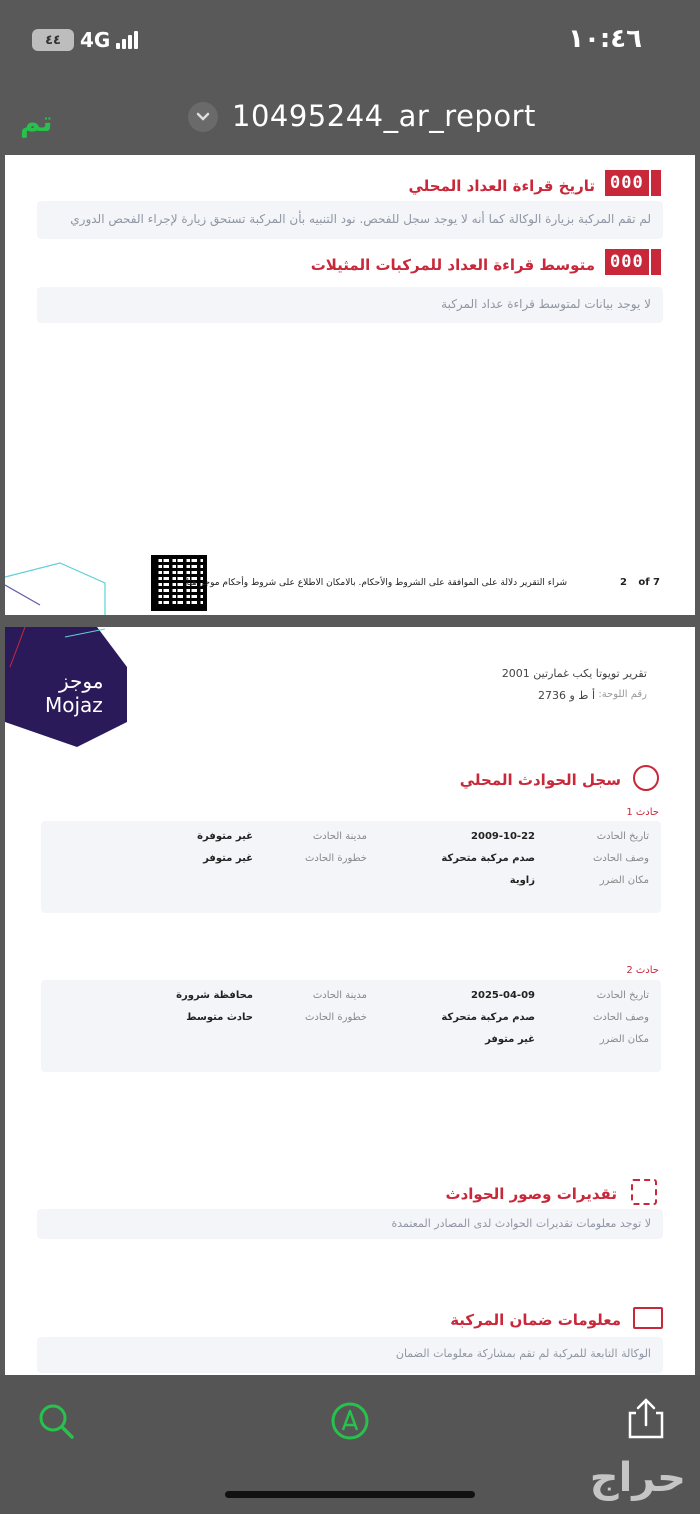  What do you see at coordinates (214, 995) in the screenshot?
I see `field-value: محافظة شرورة` at bounding box center [214, 995].